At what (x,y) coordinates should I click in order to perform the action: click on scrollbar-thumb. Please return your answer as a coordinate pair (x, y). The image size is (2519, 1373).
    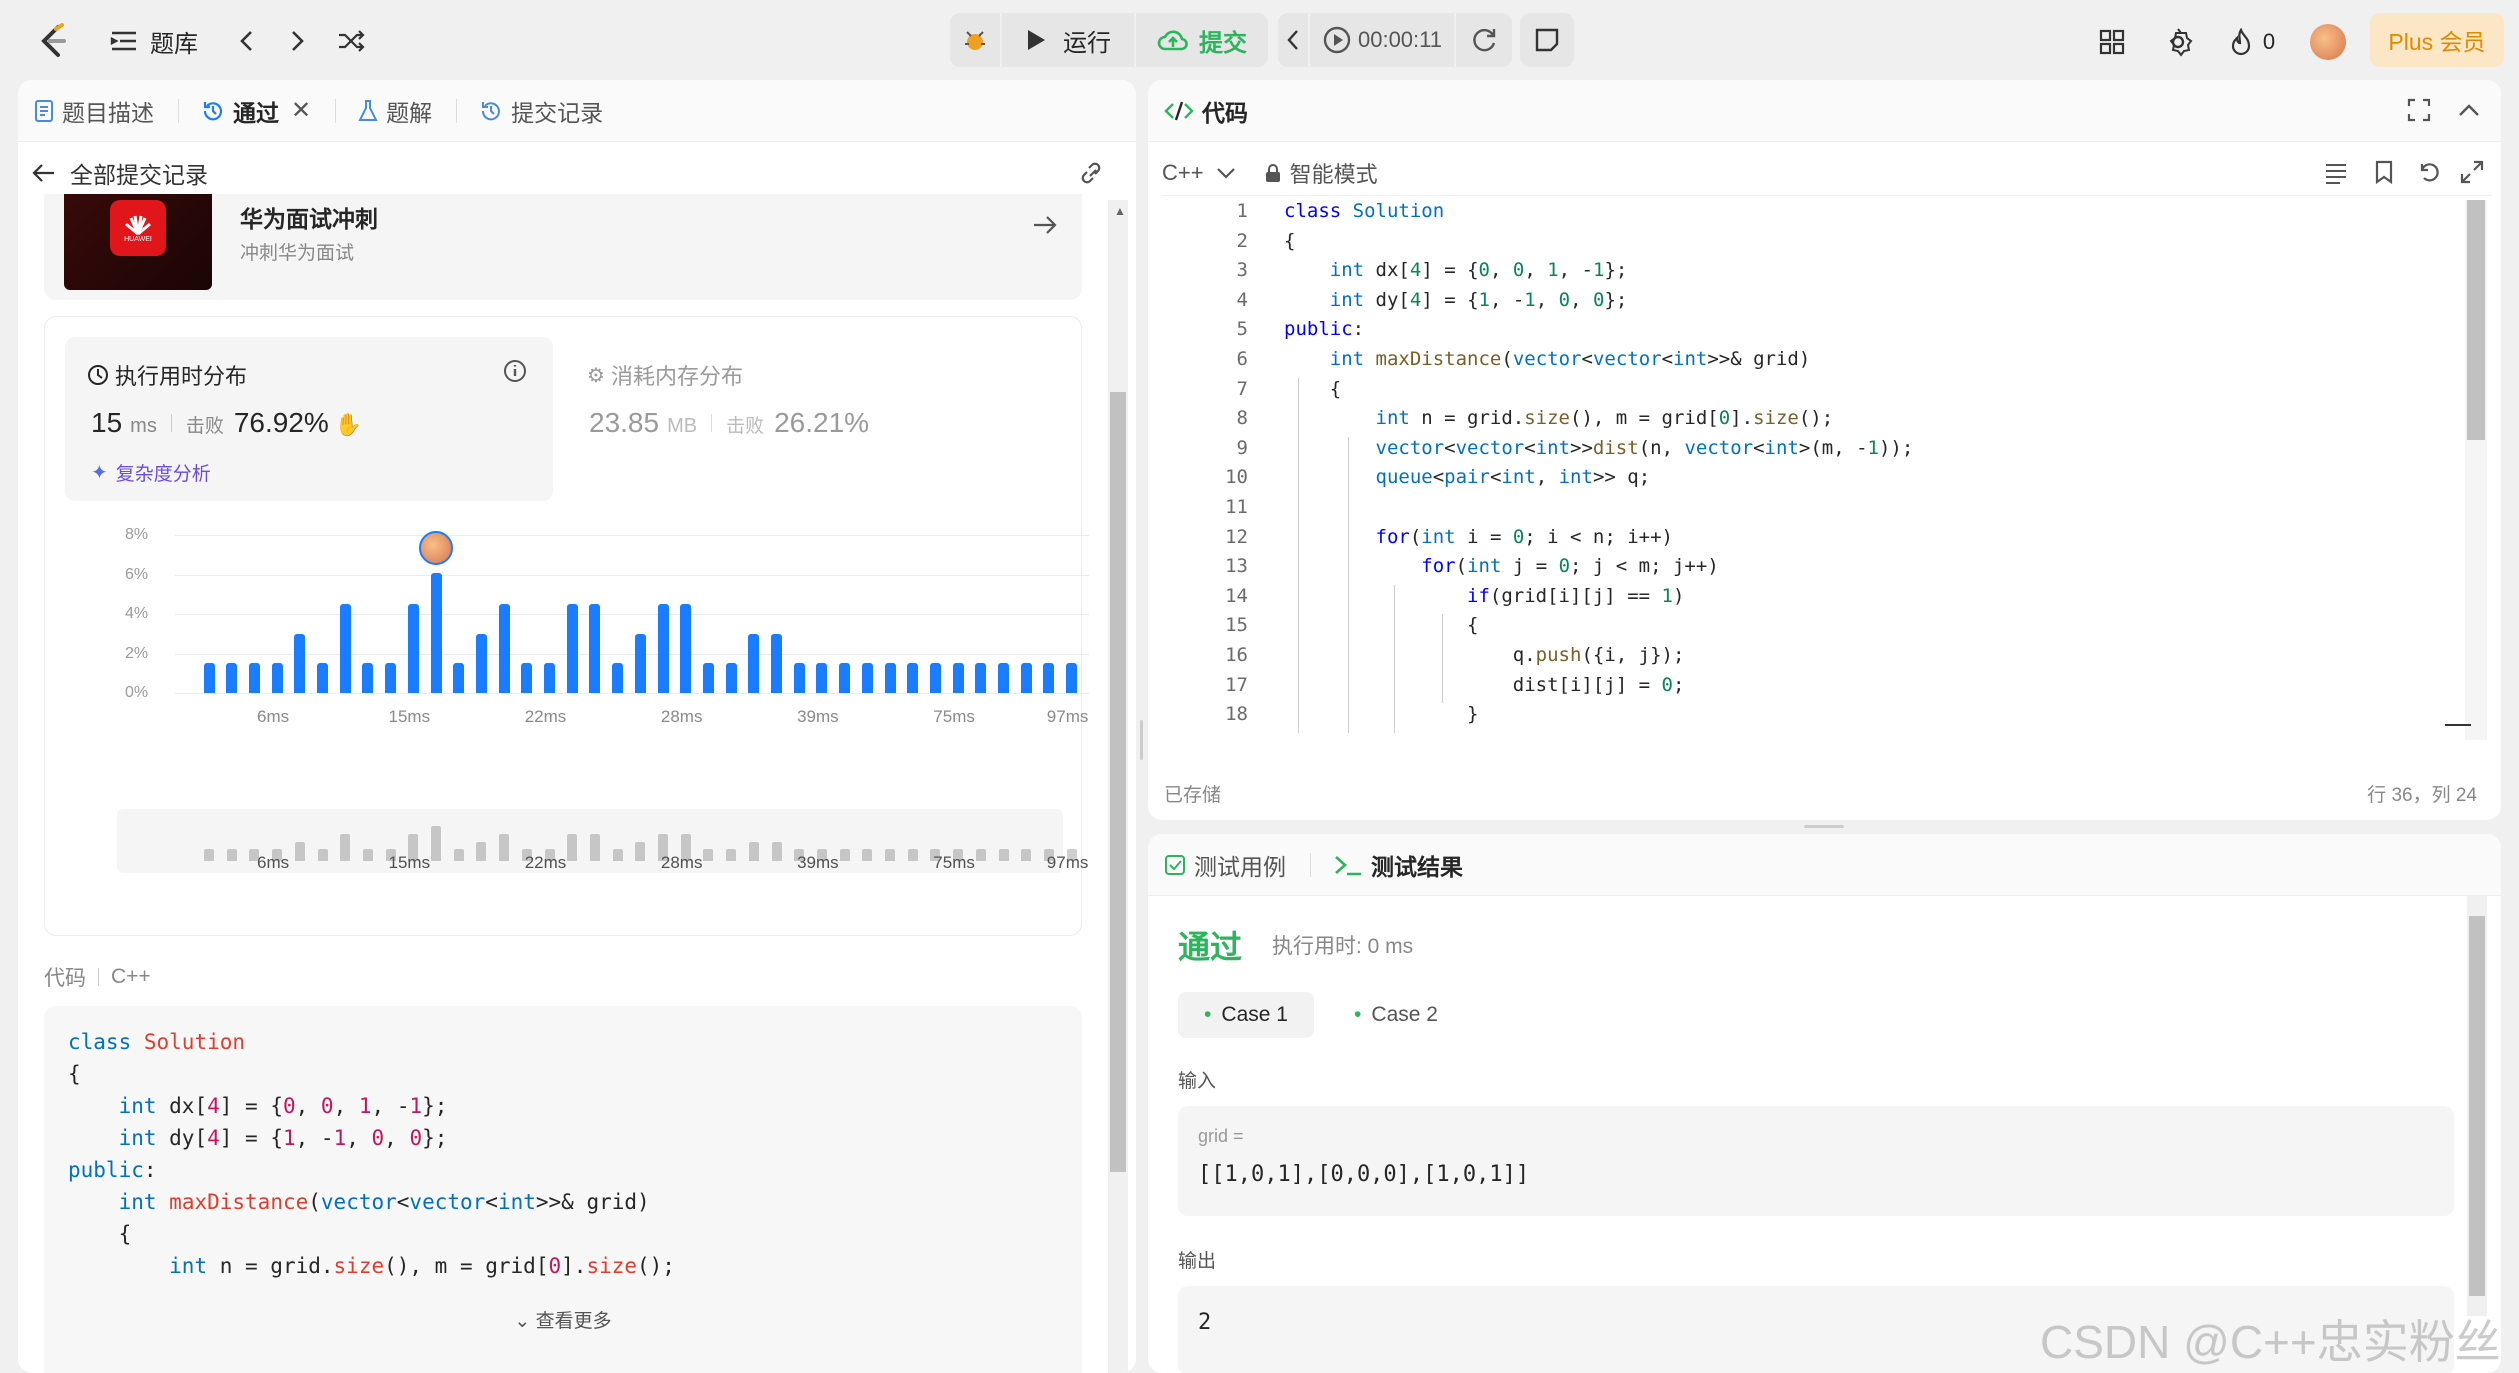
    Looking at the image, I should click on (1118, 782).